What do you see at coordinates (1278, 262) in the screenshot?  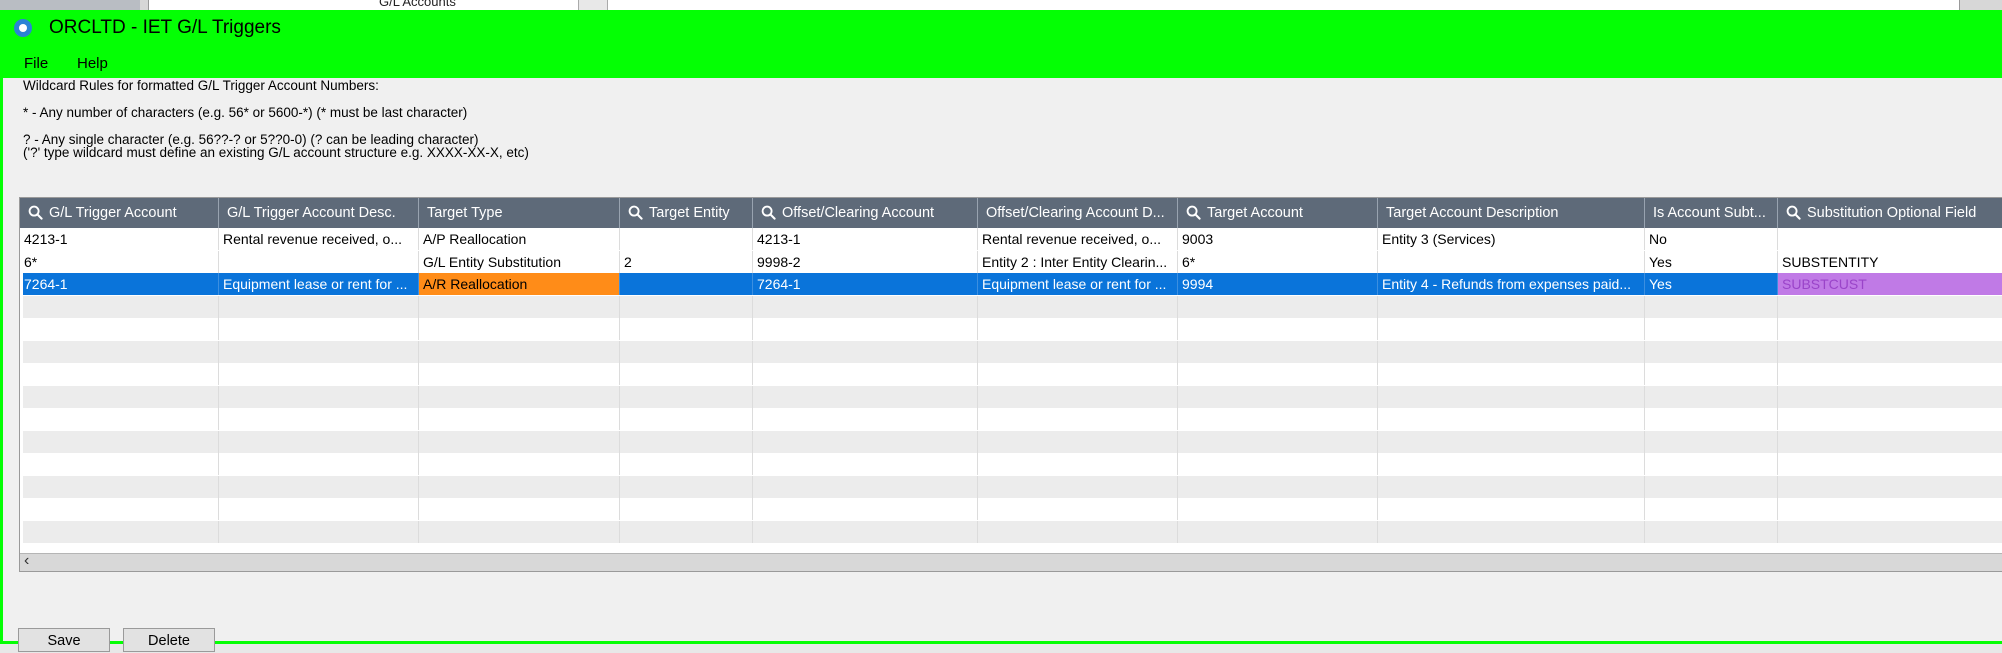 I see `cell-target-account: 6*` at bounding box center [1278, 262].